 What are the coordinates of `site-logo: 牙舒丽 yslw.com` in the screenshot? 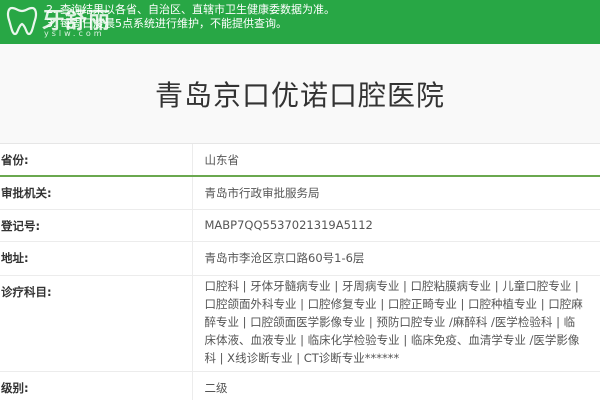 It's located at (79, 21).